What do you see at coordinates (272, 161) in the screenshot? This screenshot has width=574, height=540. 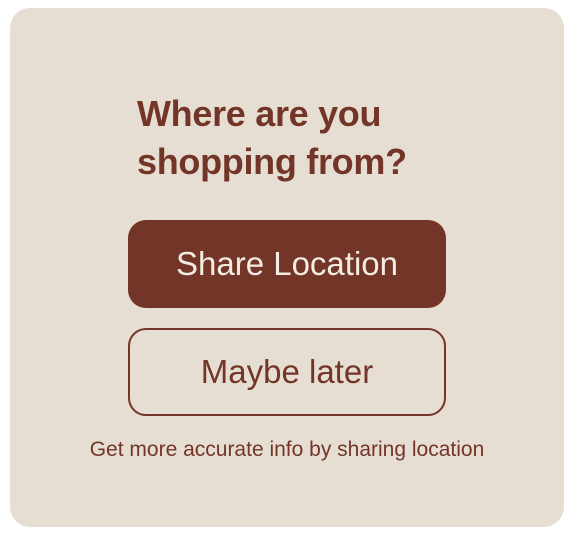 I see `dialog-title-line-2: shopping from?` at bounding box center [272, 161].